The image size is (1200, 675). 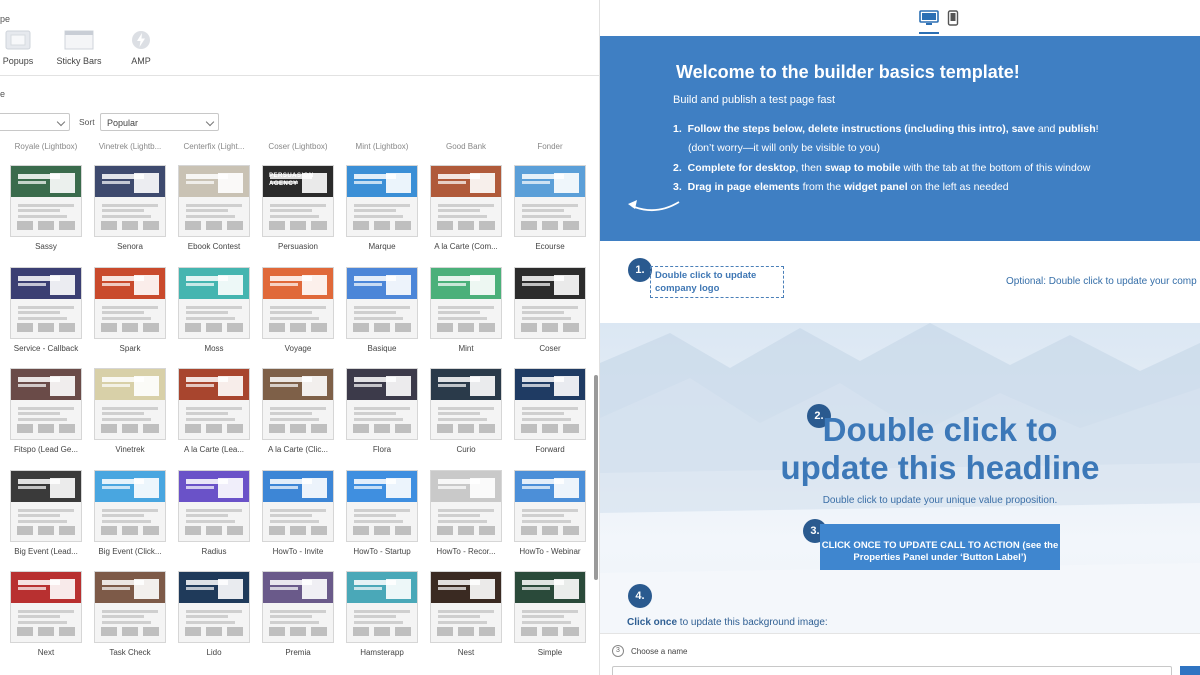 What do you see at coordinates (382, 146) in the screenshot?
I see `template-label: Mint (Lightbox)` at bounding box center [382, 146].